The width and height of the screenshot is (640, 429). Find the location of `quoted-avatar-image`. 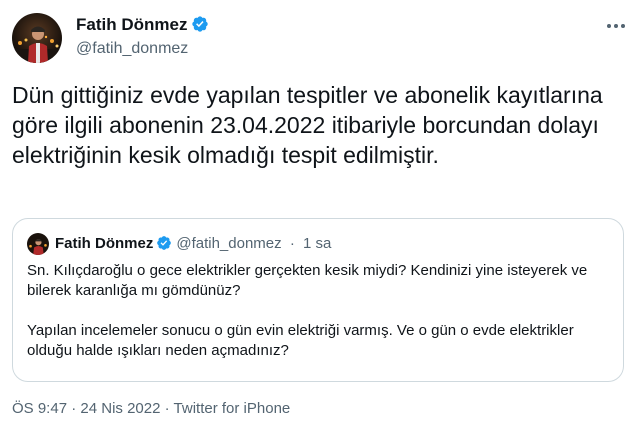

quoted-avatar-image is located at coordinates (38, 244).